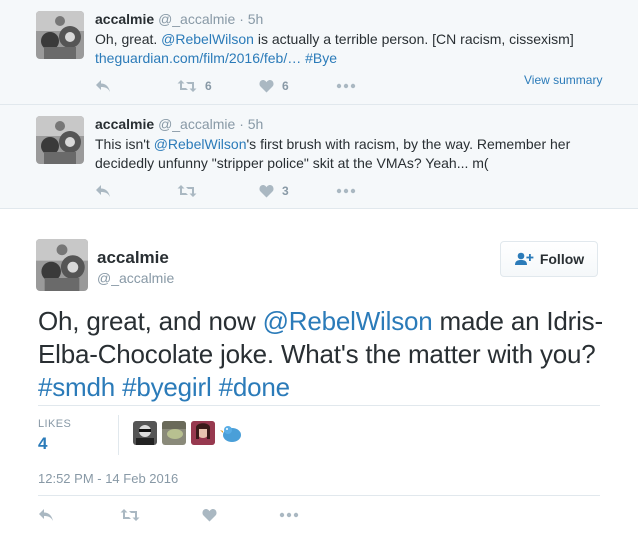  Describe the element at coordinates (76, 387) in the screenshot. I see `hashtag-link: #smdh` at that location.